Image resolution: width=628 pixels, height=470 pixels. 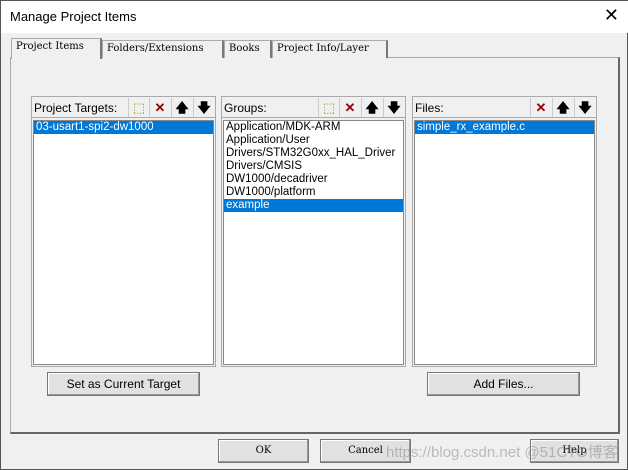 What do you see at coordinates (313, 127) in the screenshot?
I see `list-item: Application/MDK-ARM` at bounding box center [313, 127].